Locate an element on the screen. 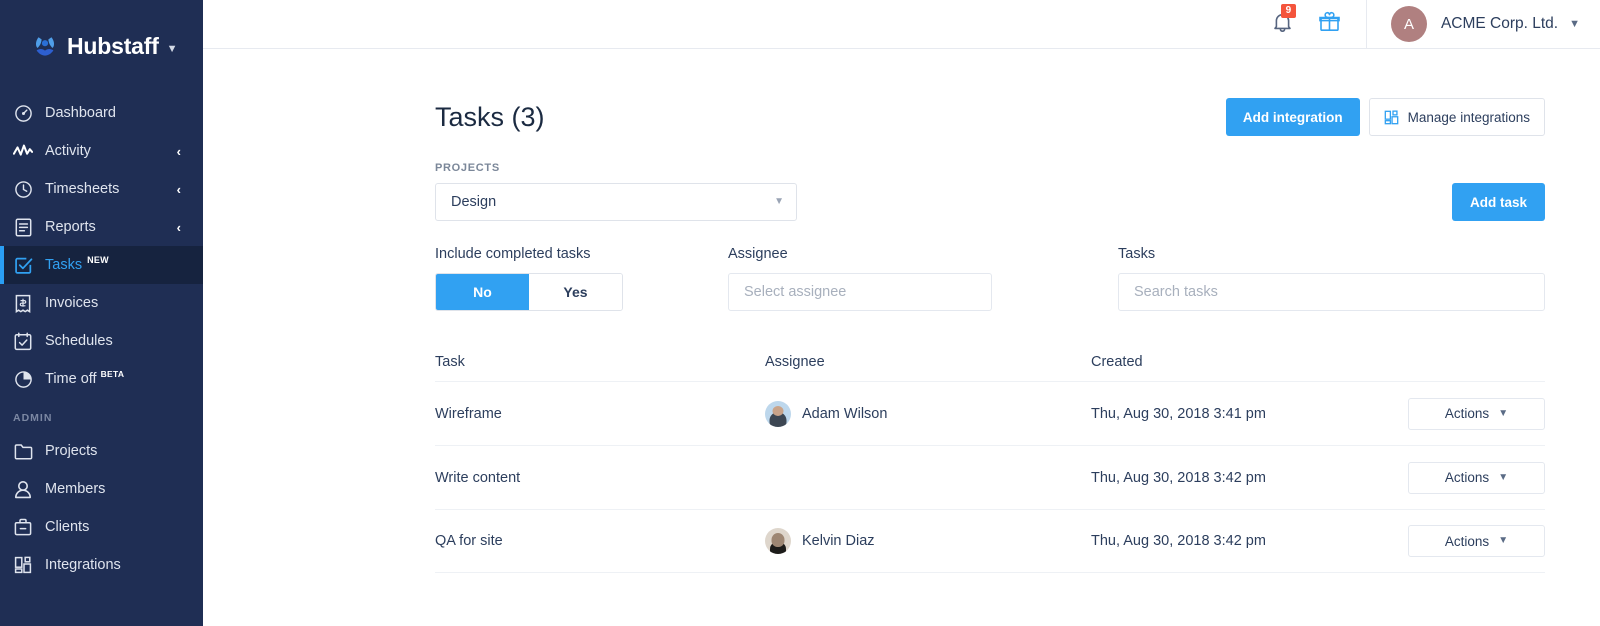 The height and width of the screenshot is (626, 1600). top-bar: 9 A ACME Corp. Ltd. ▼ is located at coordinates (901, 24).